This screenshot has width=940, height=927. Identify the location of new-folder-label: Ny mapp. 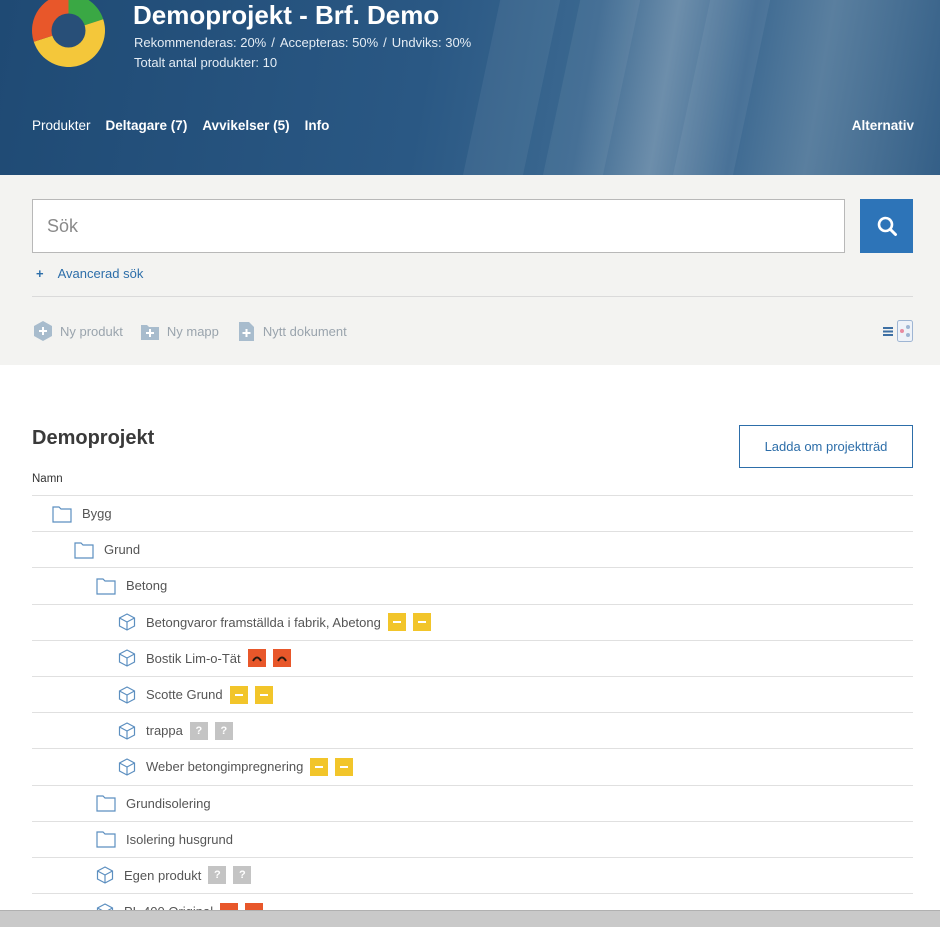
(192, 331).